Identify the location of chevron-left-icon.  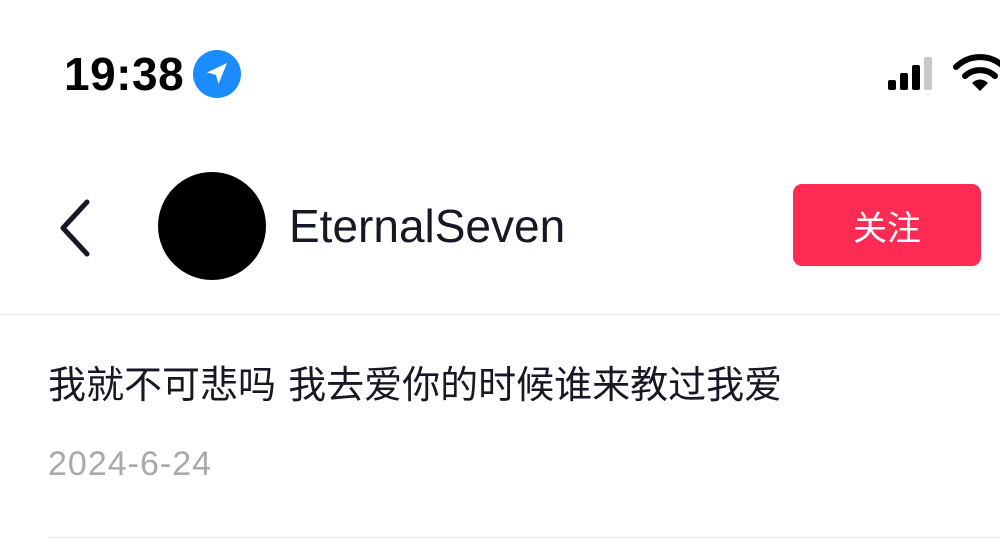
(75, 228).